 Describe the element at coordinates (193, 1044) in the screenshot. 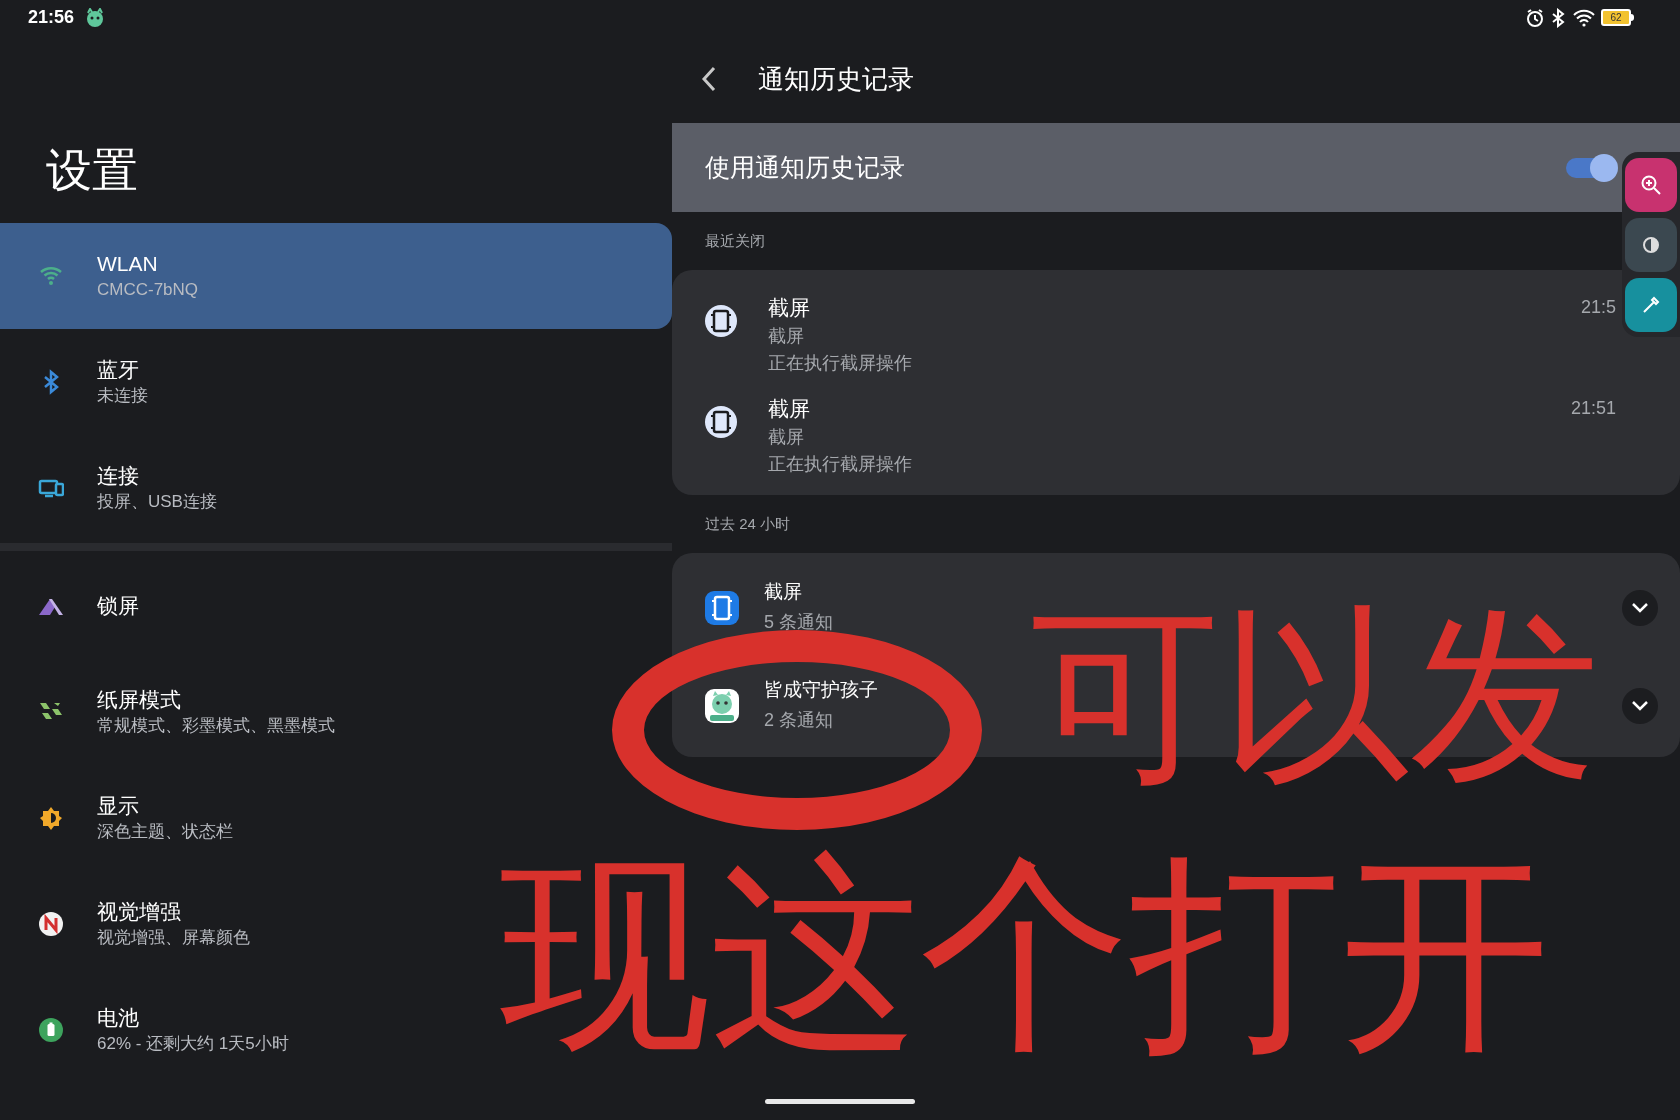

I see `item-subtitle: 62% - 还剩大约 1天5小时` at that location.